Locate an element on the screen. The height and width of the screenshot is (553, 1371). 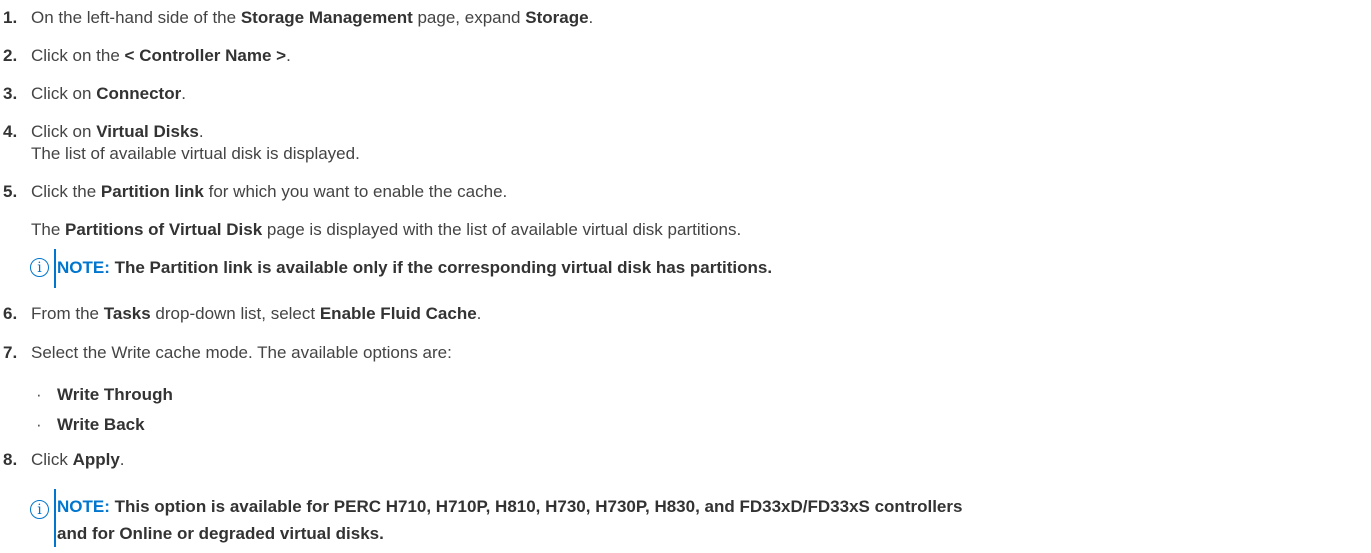
step-number: 3. is located at coordinates (10, 93).